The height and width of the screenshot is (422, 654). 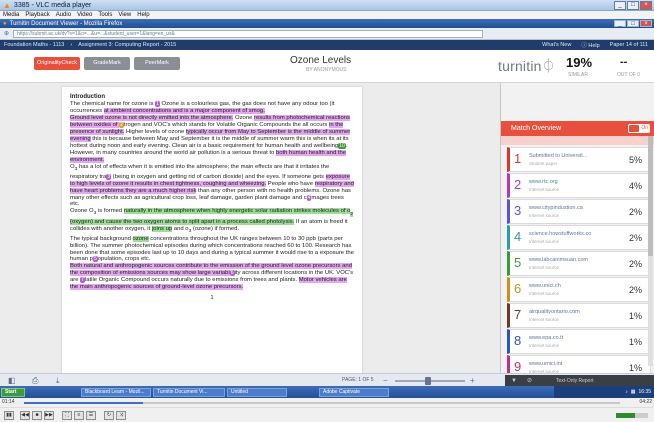 I want to click on paper-counter: Paper 14 of 111, so click(x=628, y=45).